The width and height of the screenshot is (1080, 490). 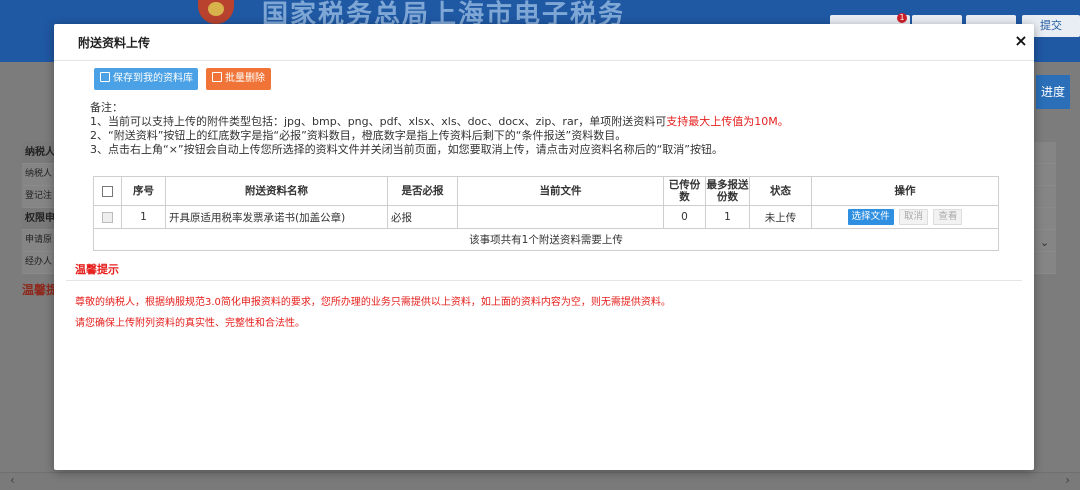 I want to click on row-name: 开具原适用税率发票承诺书(加盖公章), so click(x=276, y=217).